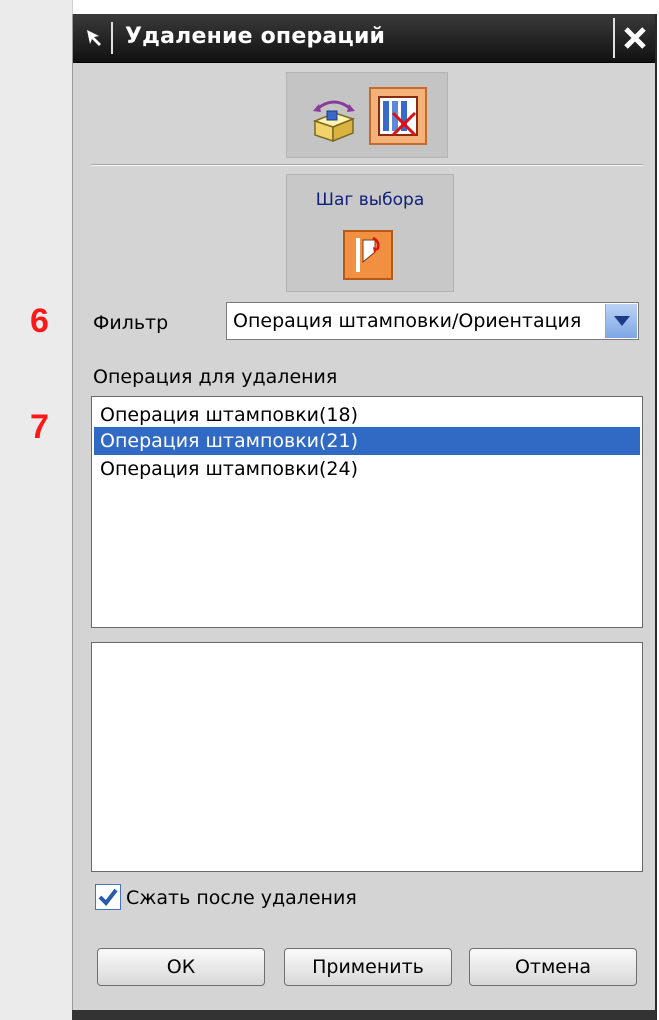  I want to click on list-item: Операция штамповки(18), so click(367, 415).